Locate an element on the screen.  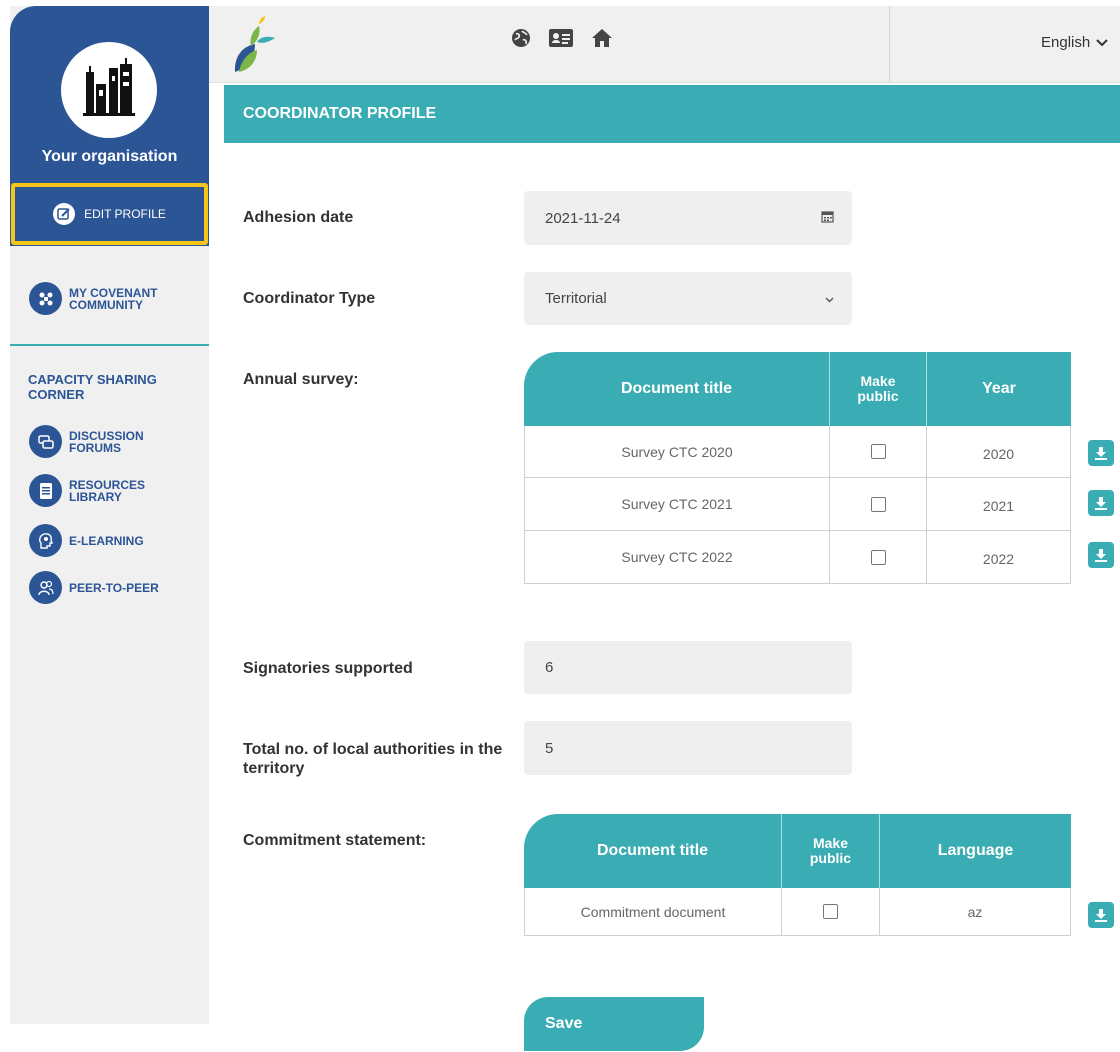
save-button: Save is located at coordinates (614, 1024).